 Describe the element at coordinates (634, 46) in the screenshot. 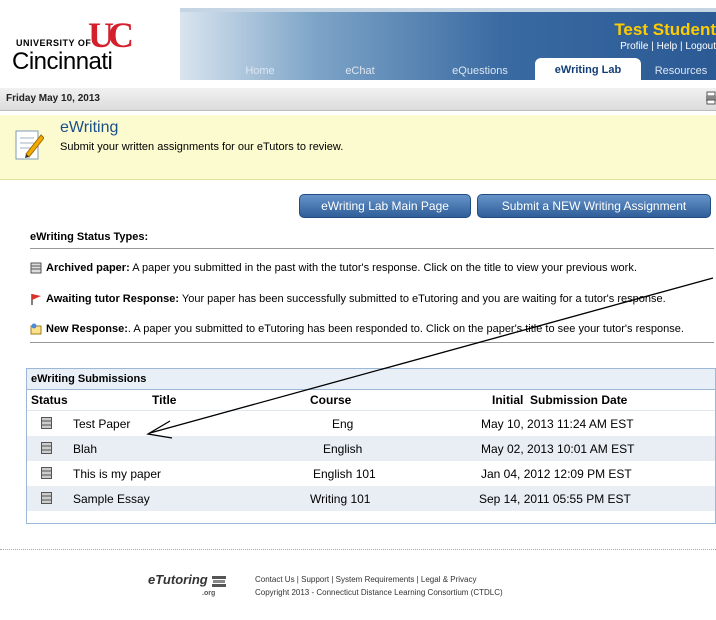

I see `profile-link: Profile` at that location.